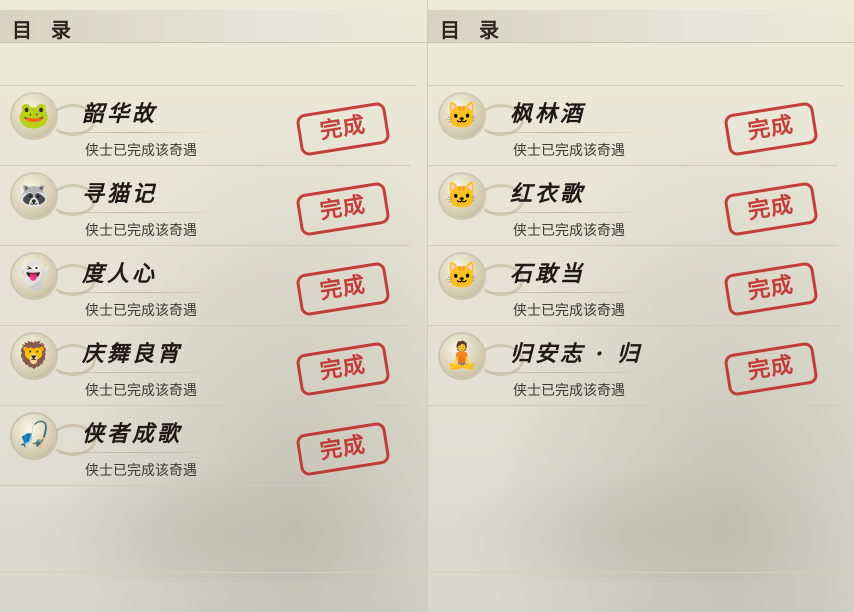  I want to click on adventure-entry: 🎣 侠者成歌 侠士已完成该奇遇 完成, so click(205, 446).